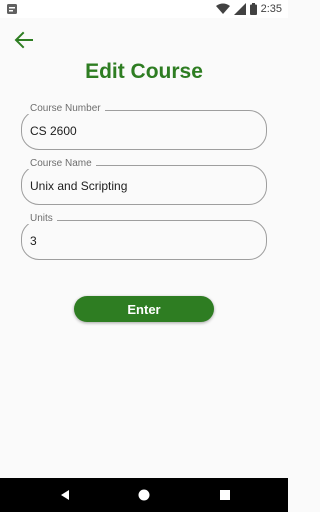 This screenshot has height=512, width=320. I want to click on units-value: 3, so click(33, 241).